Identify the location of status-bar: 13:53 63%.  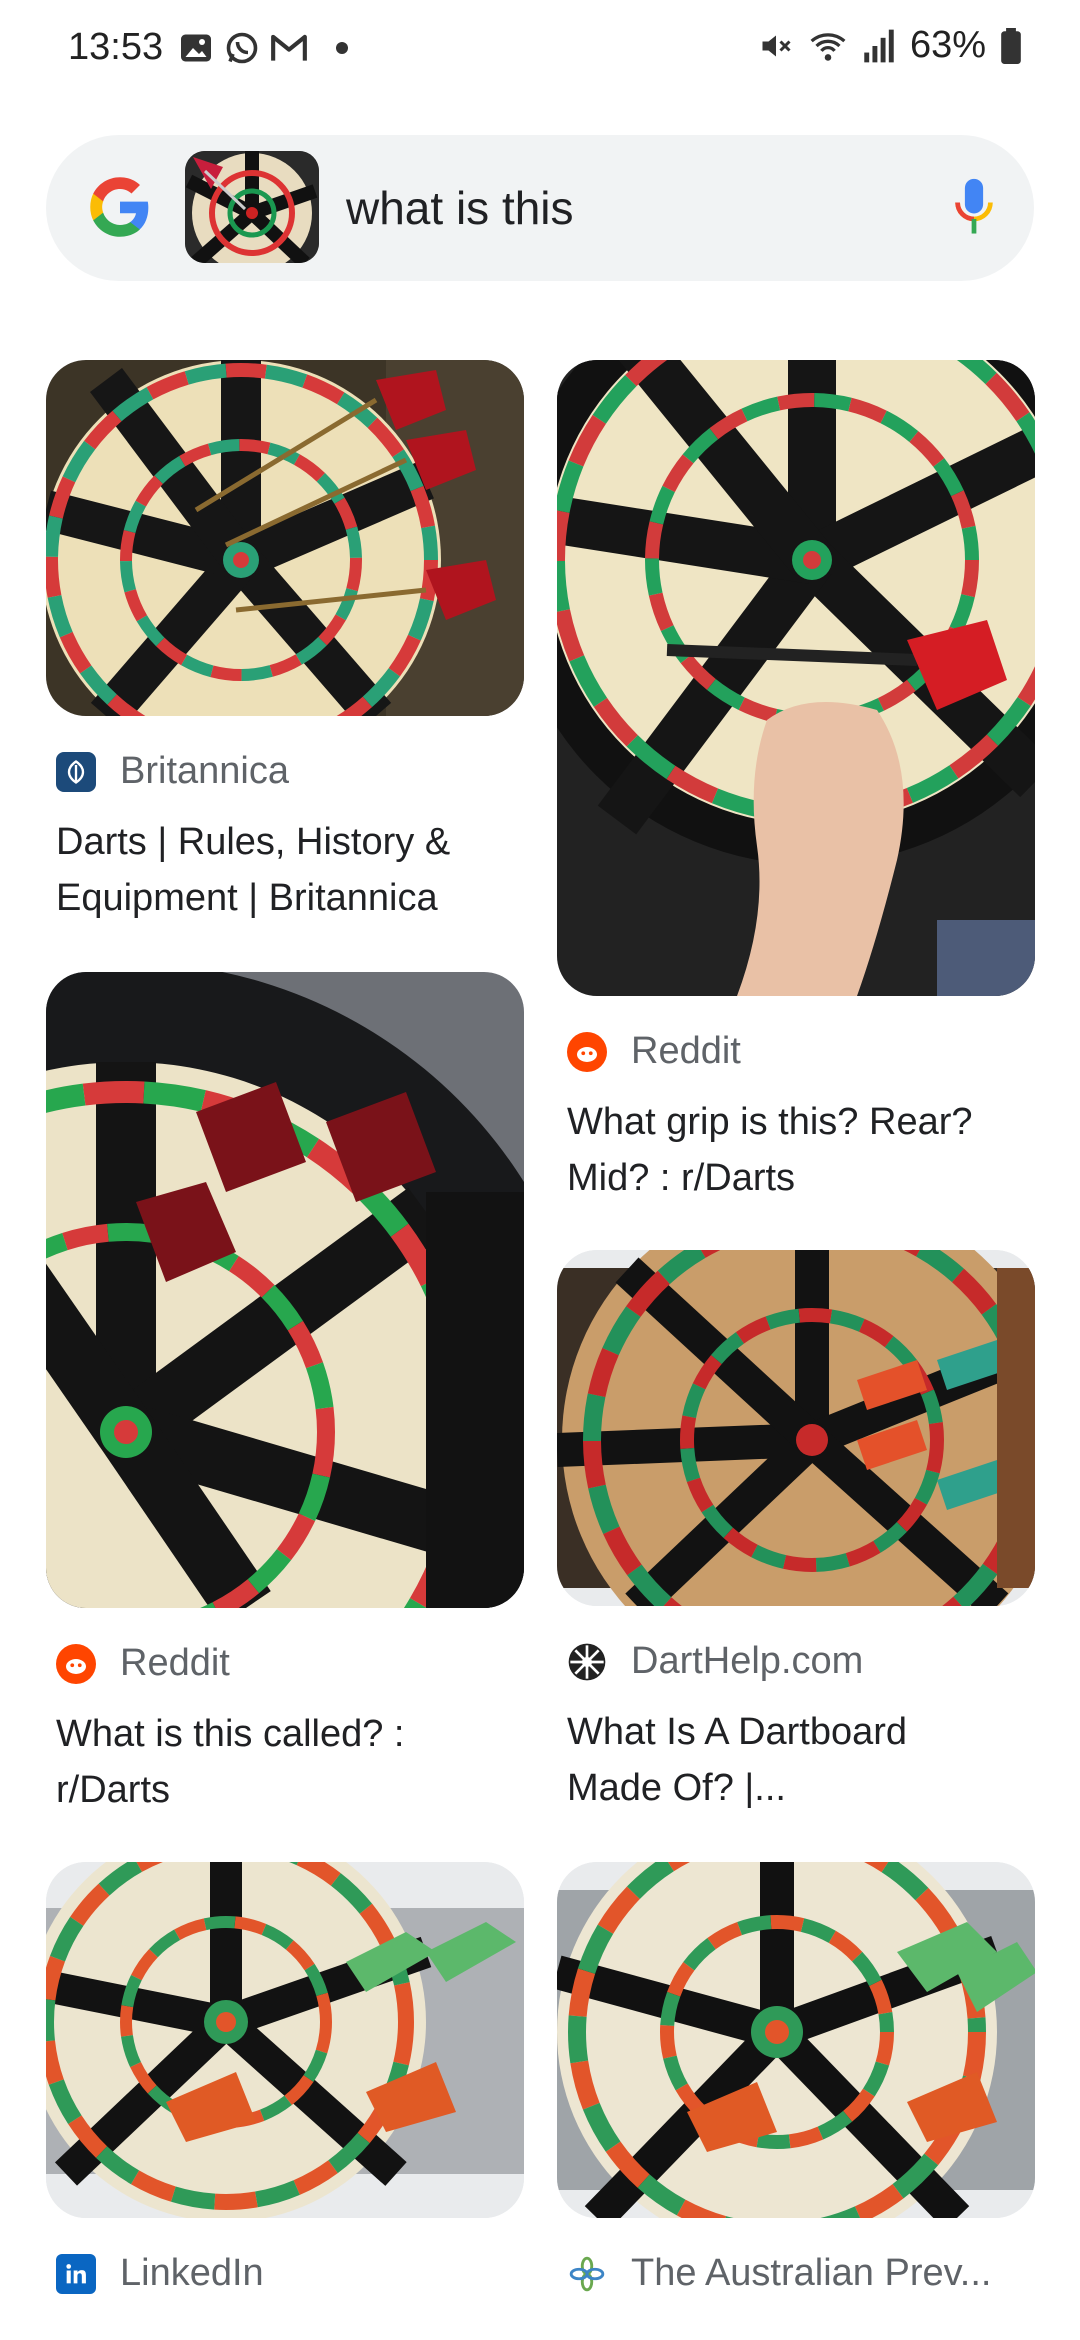
(540, 50).